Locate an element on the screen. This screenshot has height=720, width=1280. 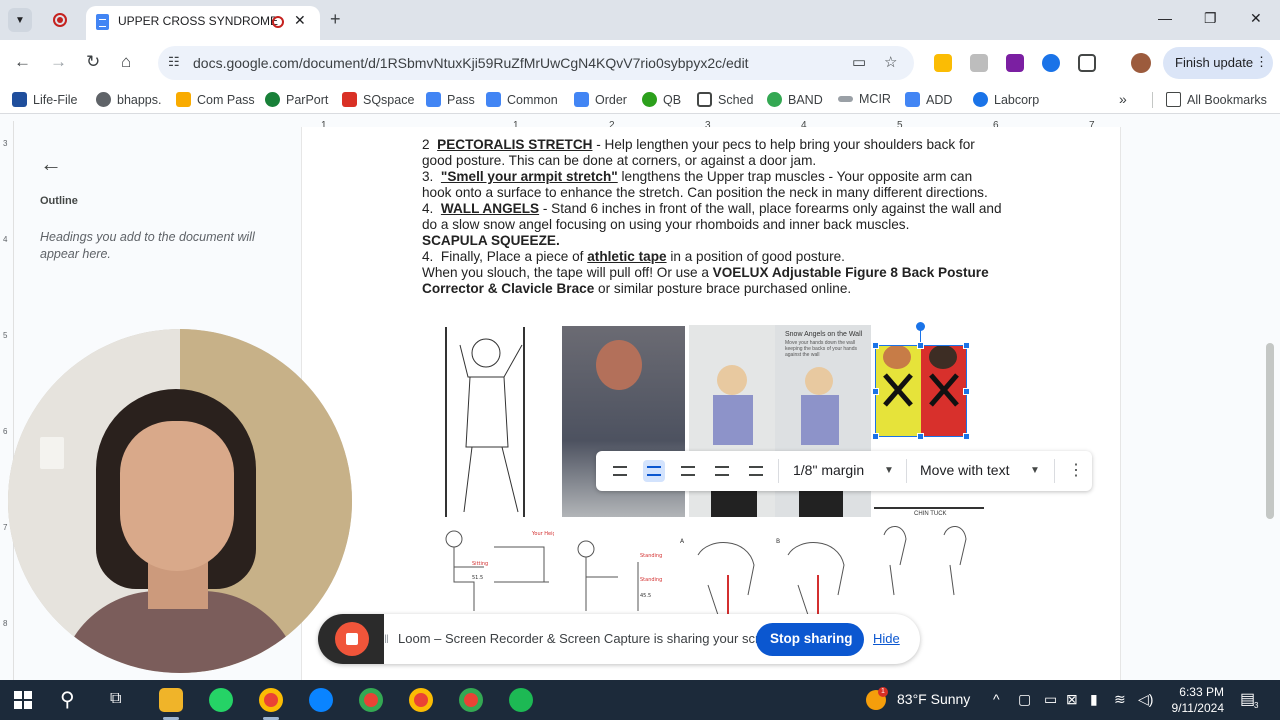
tab-search-button: ▼ is located at coordinates (20, 20).